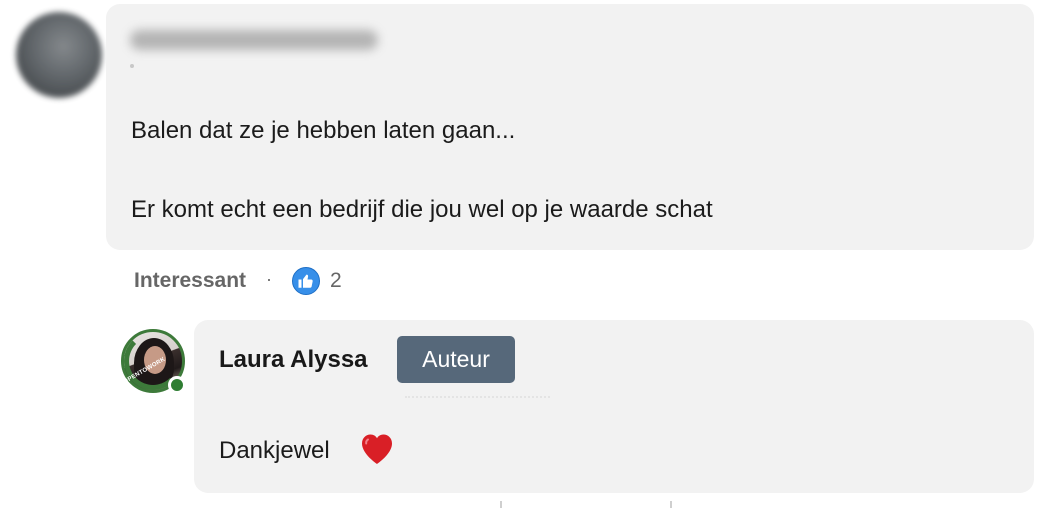 The width and height of the screenshot is (1044, 508). I want to click on reaction-type-button: Interessant, so click(190, 281).